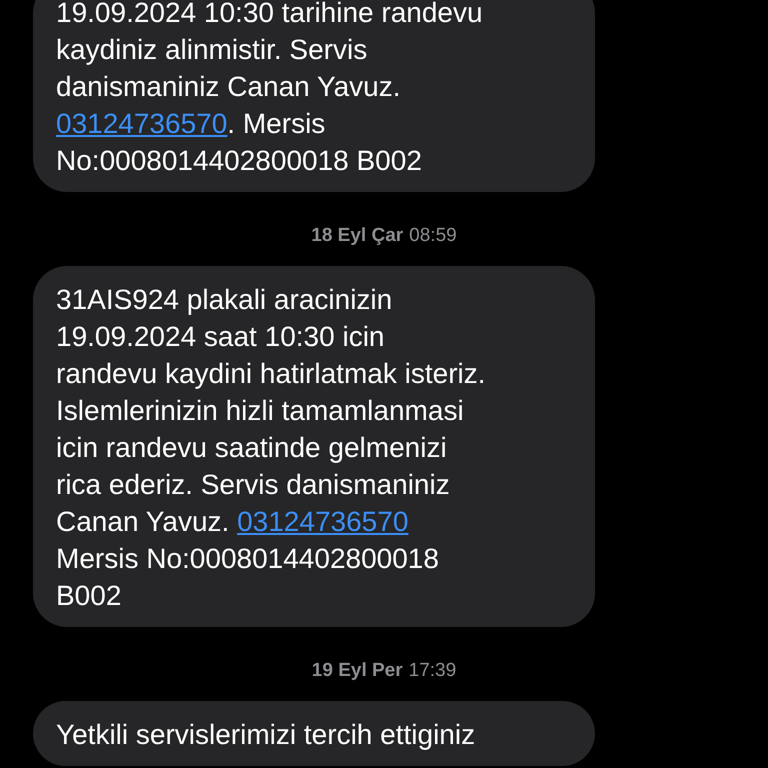 Image resolution: width=768 pixels, height=768 pixels. What do you see at coordinates (433, 236) in the screenshot?
I see `timestamp-time: 08:59` at bounding box center [433, 236].